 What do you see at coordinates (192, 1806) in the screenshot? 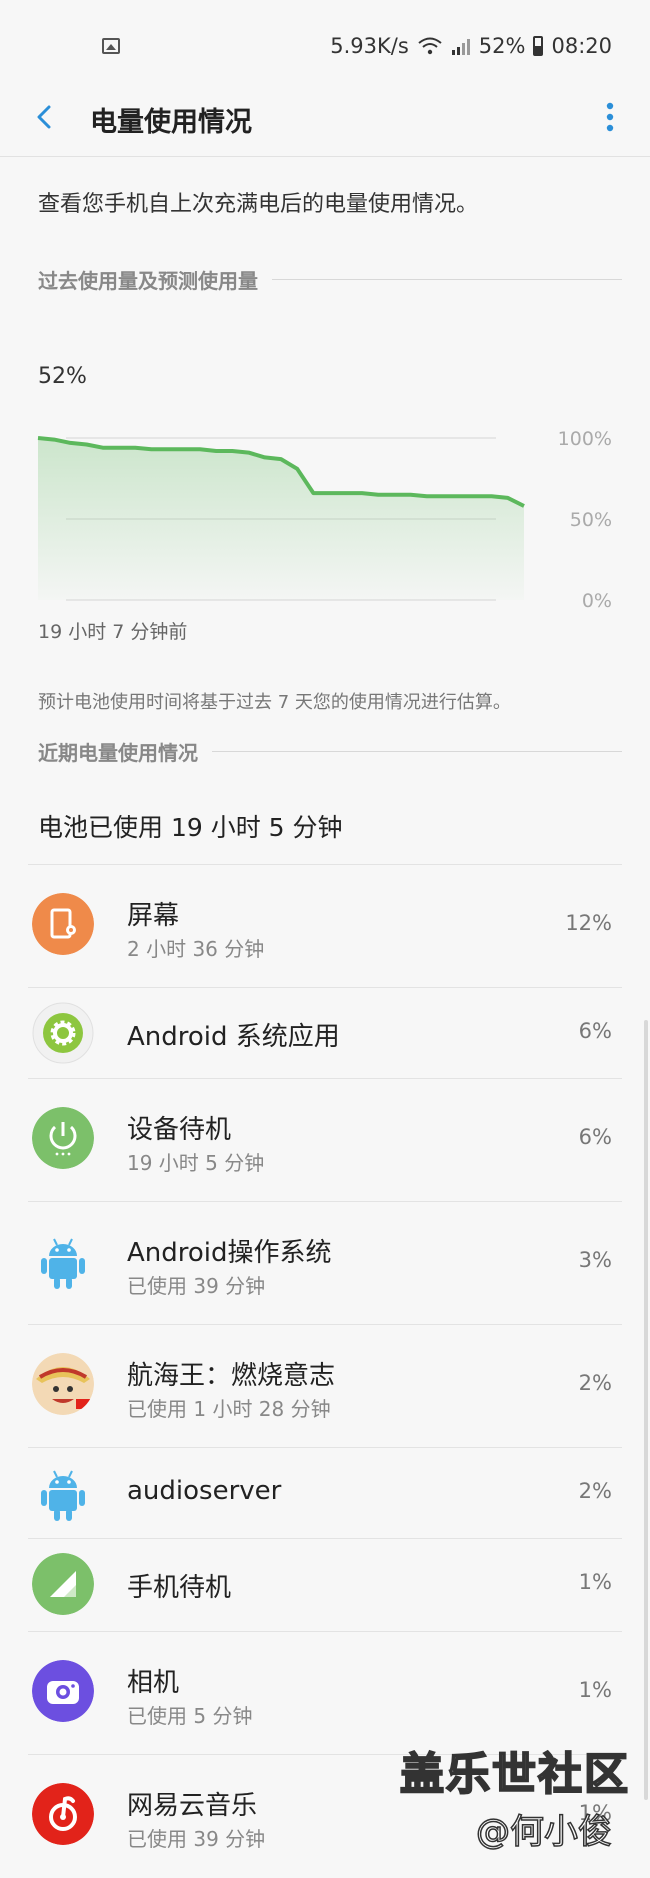
I see `app-name: 网易云音乐` at bounding box center [192, 1806].